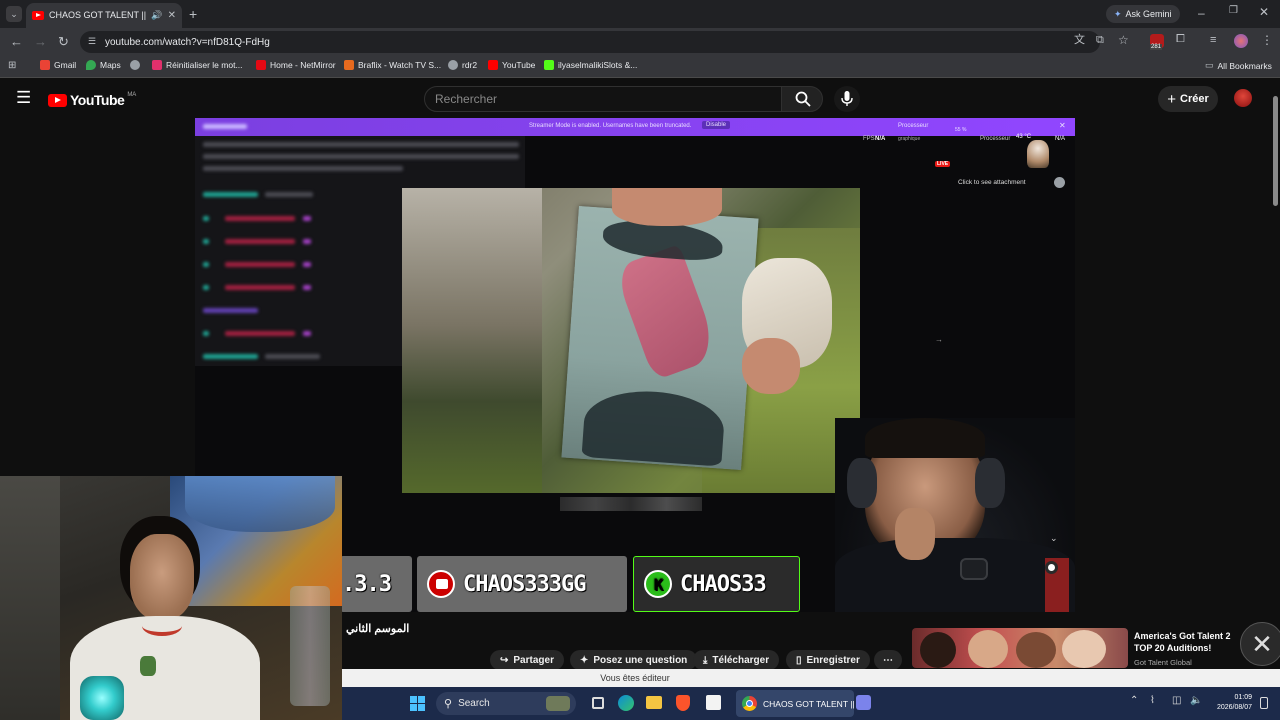 The height and width of the screenshot is (720, 1280). I want to click on edge-icon, so click(626, 703).